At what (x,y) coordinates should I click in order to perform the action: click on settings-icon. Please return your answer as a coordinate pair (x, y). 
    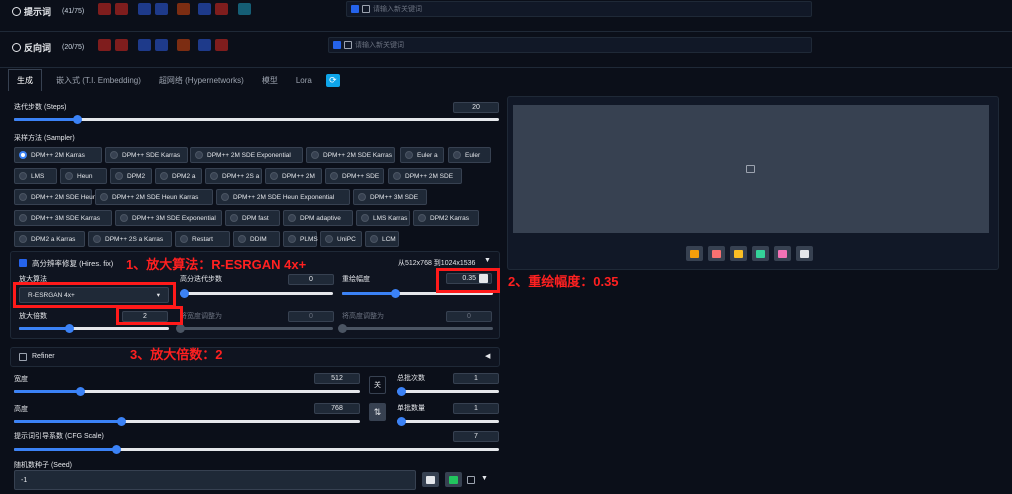
    Looking at the image, I should click on (244, 9).